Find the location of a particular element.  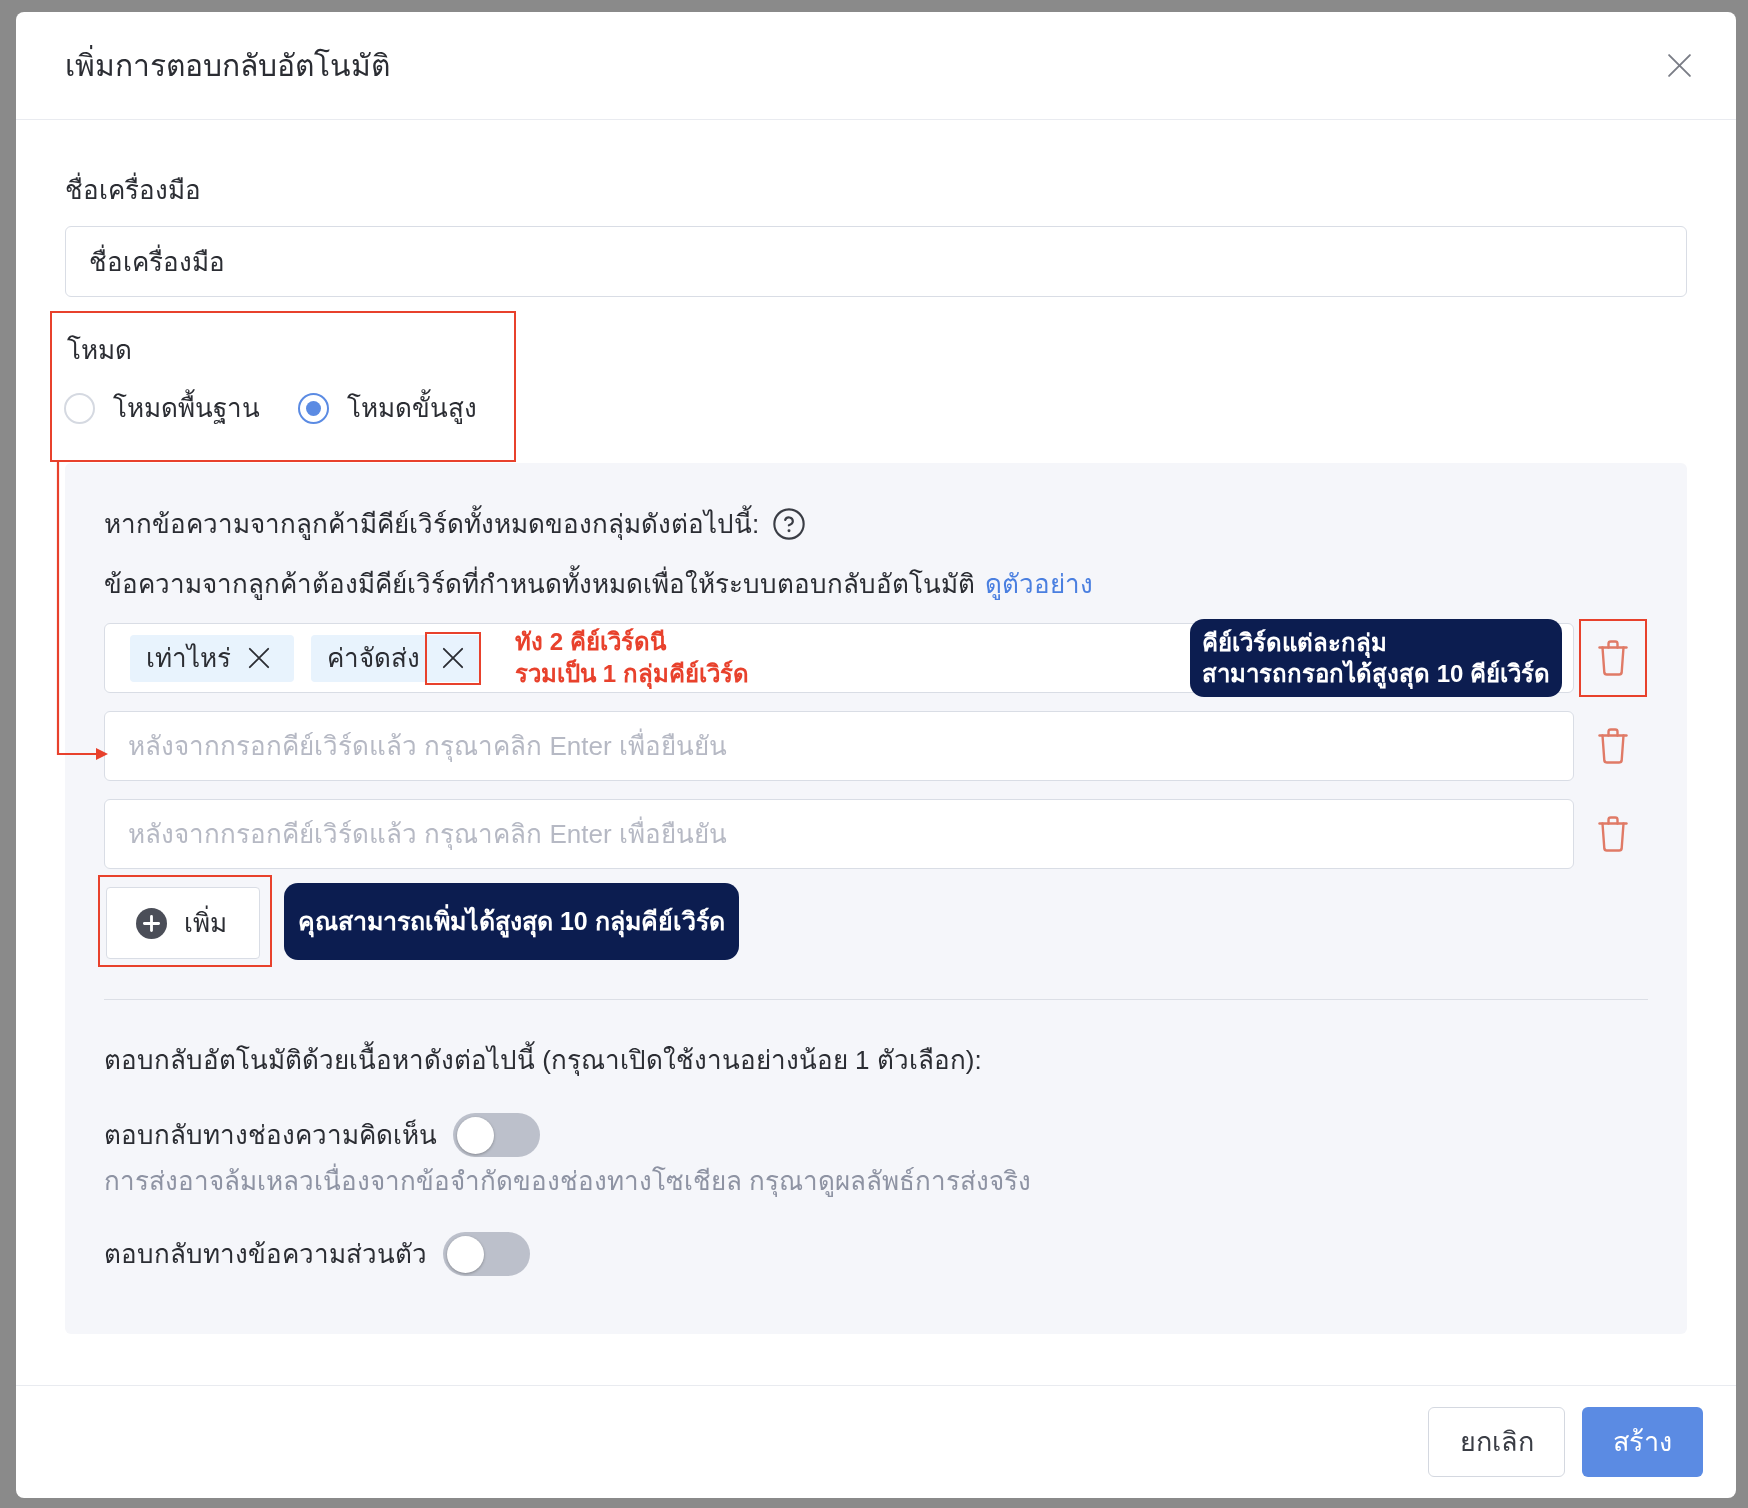

radio-button is located at coordinates (313, 408).